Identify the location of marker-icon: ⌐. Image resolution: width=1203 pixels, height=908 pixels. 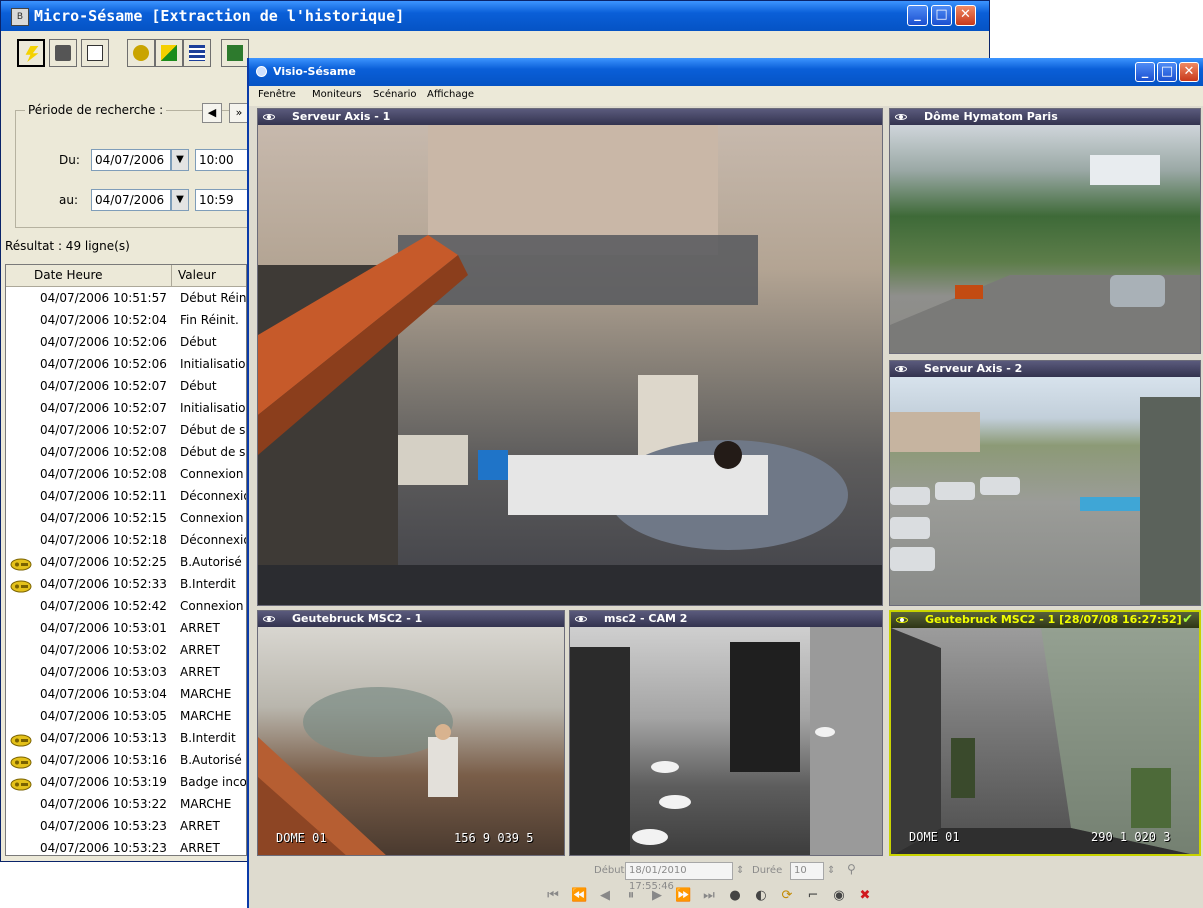
(813, 896).